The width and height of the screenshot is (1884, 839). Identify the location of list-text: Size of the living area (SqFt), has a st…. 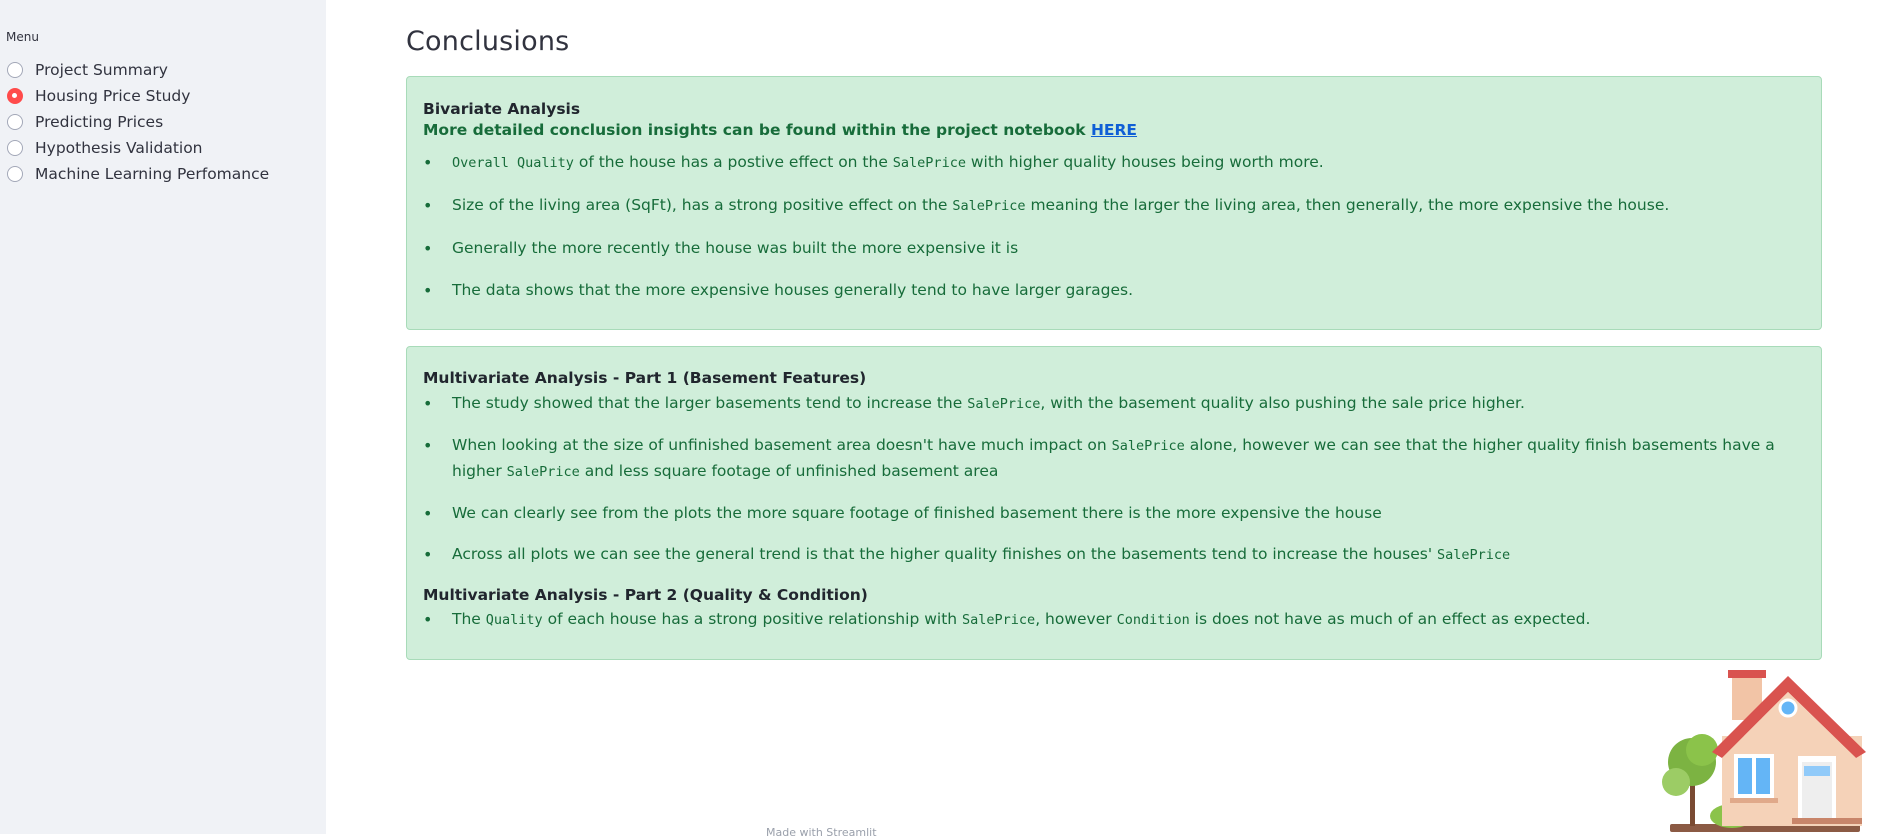
(702, 205).